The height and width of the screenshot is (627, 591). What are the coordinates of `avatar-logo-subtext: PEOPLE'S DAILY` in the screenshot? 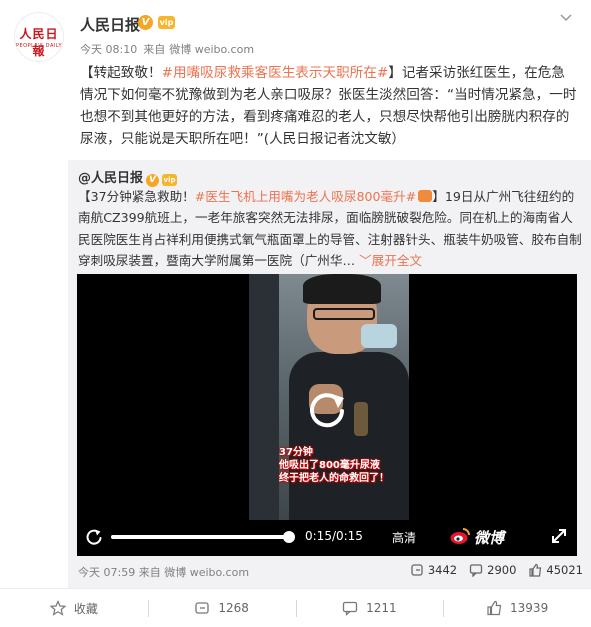 It's located at (39, 46).